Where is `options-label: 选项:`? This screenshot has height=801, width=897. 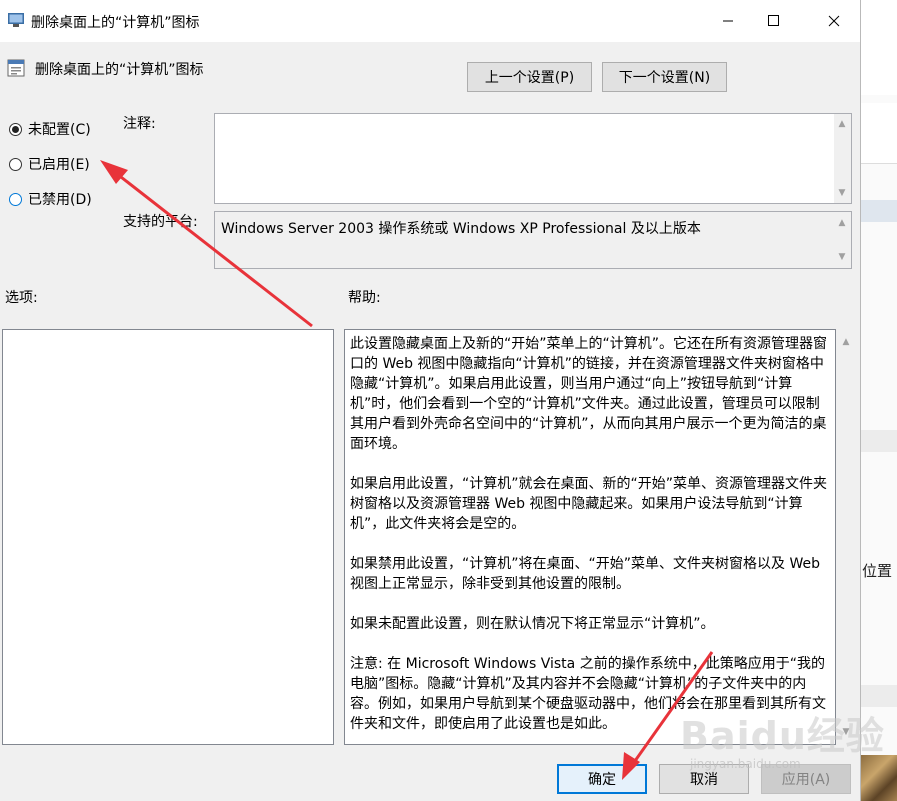 options-label: 选项: is located at coordinates (21, 298).